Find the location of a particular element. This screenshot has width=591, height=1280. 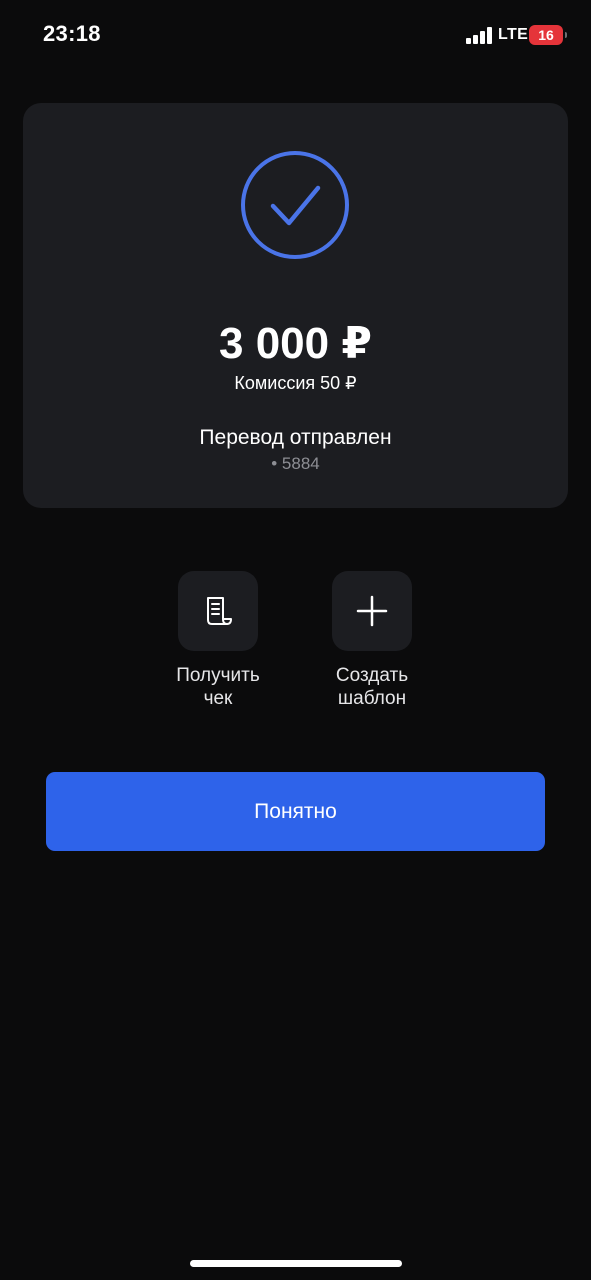

get-receipt-tile is located at coordinates (218, 611).